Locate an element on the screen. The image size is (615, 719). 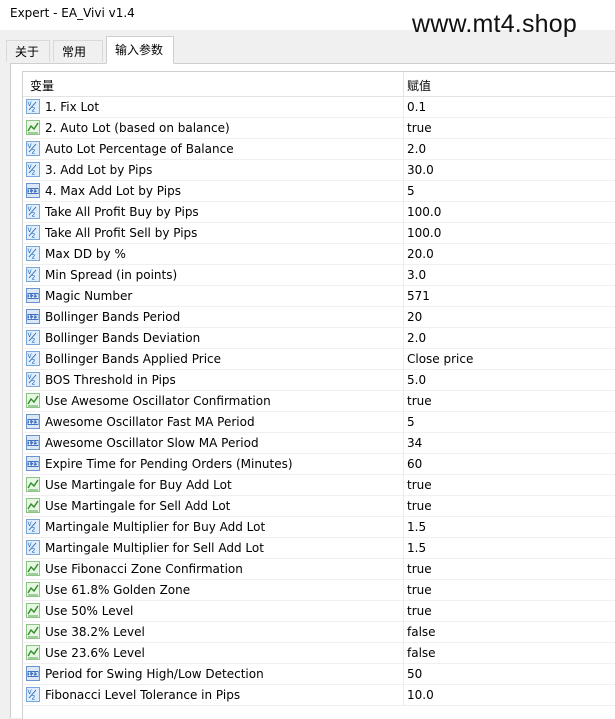
table-row: 123 Period for Swing High/Low Detection 50 is located at coordinates (319, 674).